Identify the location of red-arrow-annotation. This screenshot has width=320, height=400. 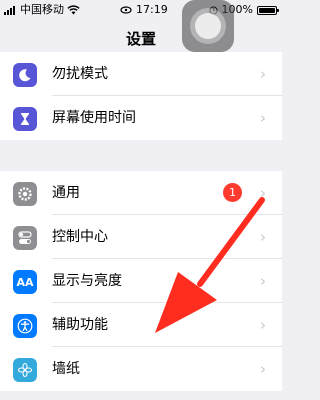
(210, 265).